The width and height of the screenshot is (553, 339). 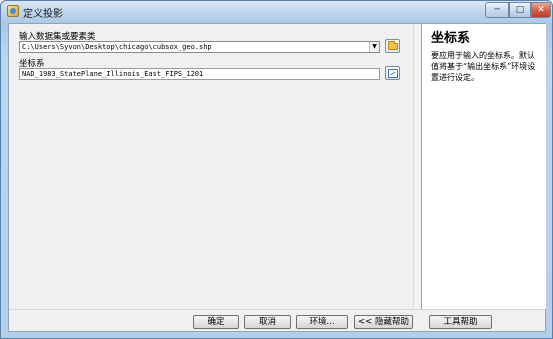 I want to click on parameters-scrollbar, so click(x=417, y=166).